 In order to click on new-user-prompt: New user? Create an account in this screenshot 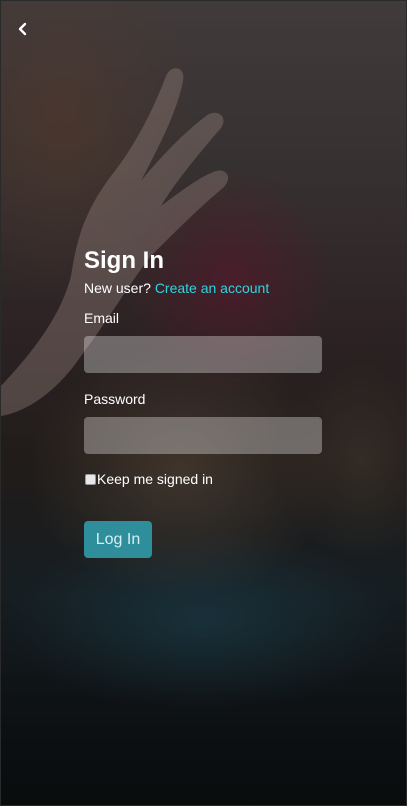, I will do `click(204, 288)`.